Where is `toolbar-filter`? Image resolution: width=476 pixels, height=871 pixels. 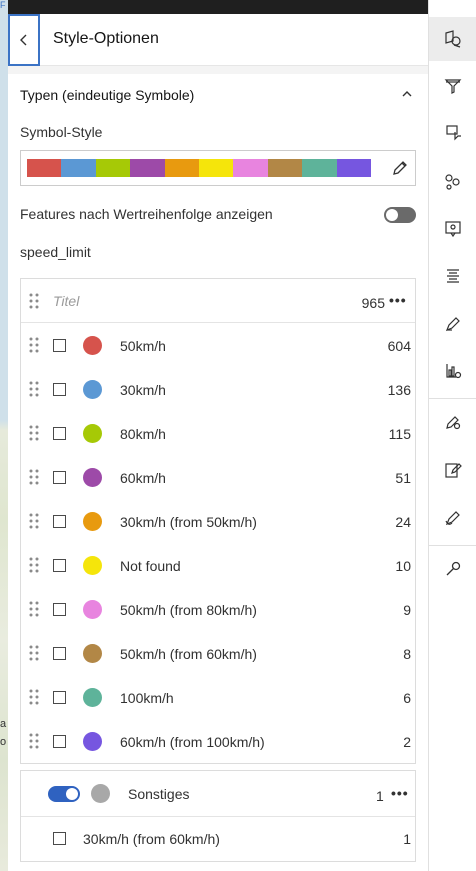
toolbar-filter is located at coordinates (452, 86).